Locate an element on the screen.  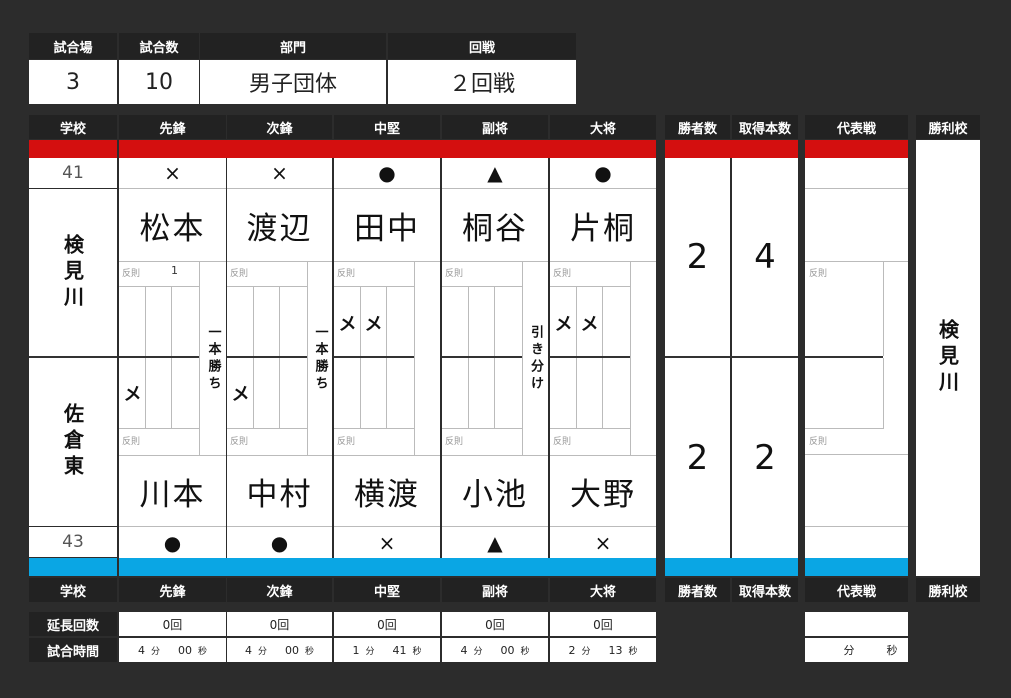
time-min-fukusho: 4 is located at coordinates (464, 650).